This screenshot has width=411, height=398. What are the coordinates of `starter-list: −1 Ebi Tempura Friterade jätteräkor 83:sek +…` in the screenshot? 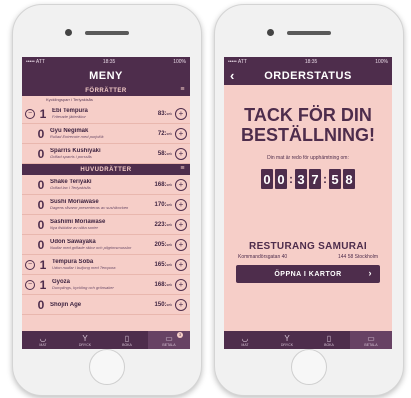 It's located at (106, 134).